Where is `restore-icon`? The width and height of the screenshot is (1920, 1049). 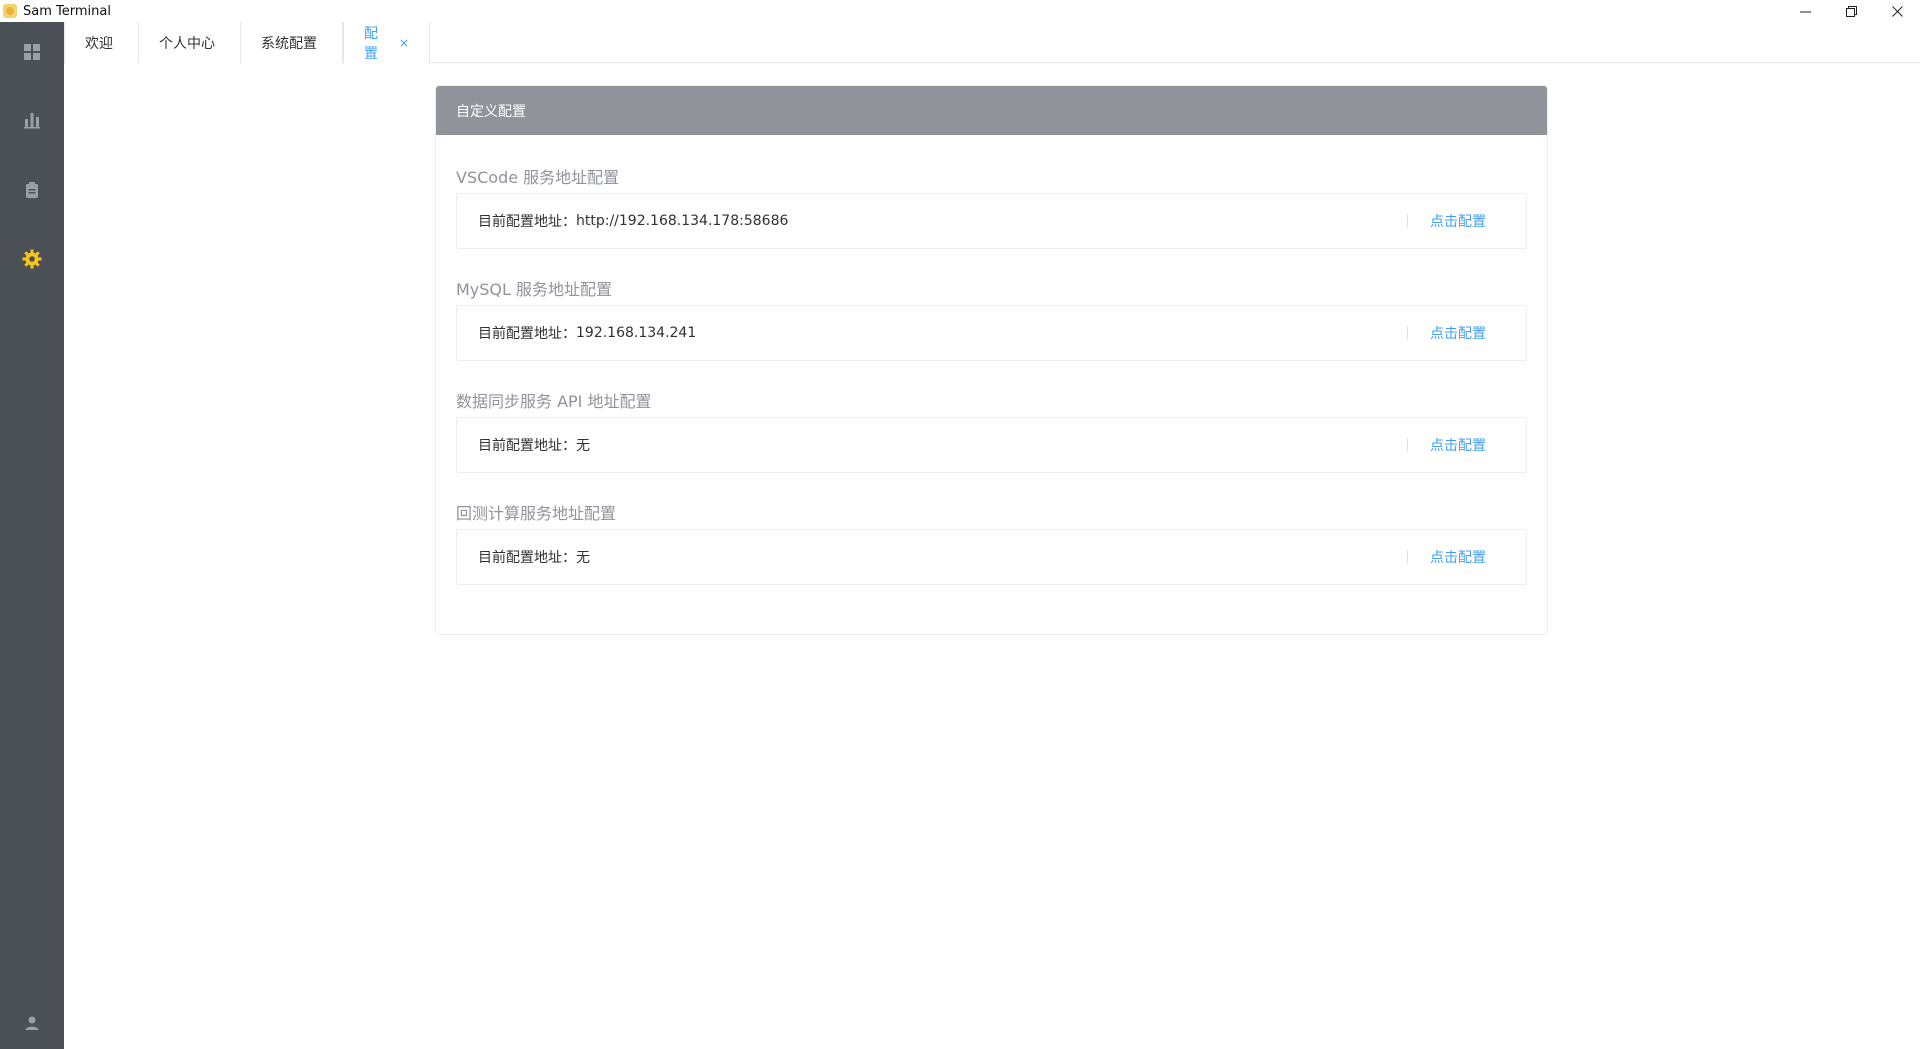
restore-icon is located at coordinates (1851, 11).